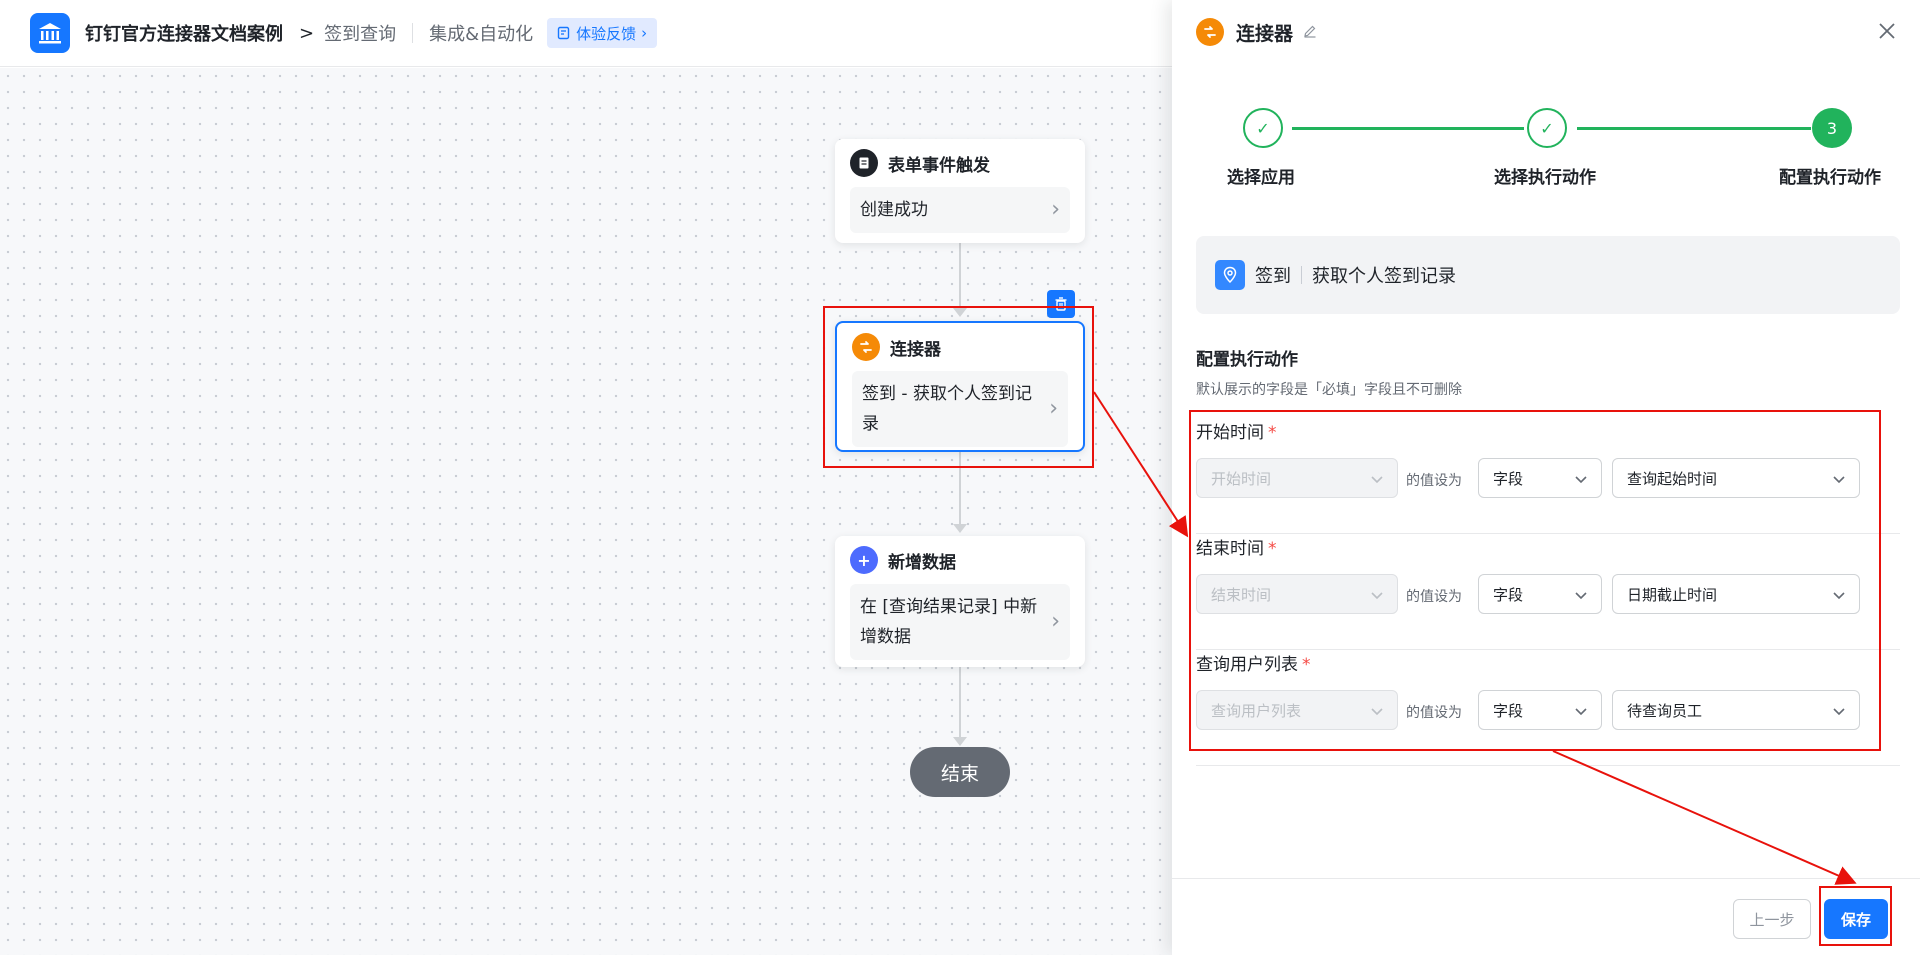 The image size is (1920, 955). I want to click on header-divider, so click(413, 33).